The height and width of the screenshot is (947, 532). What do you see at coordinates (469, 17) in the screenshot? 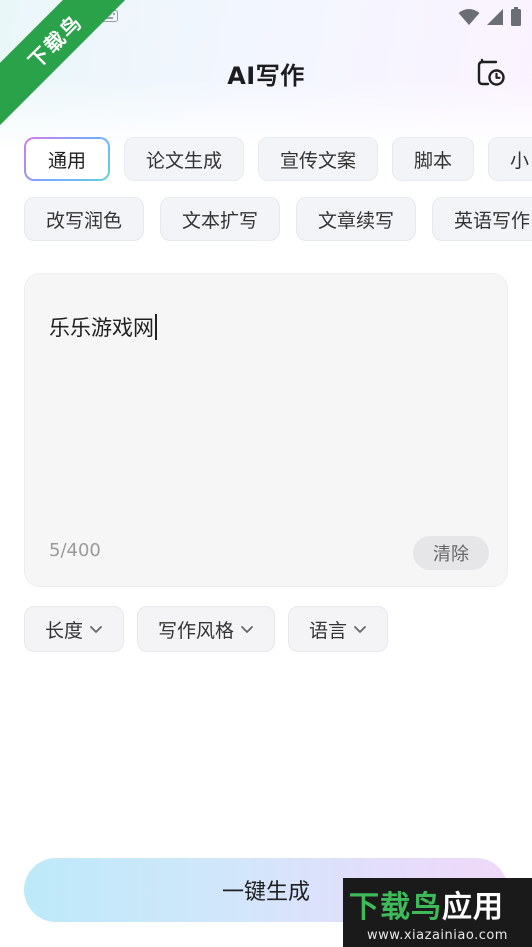
I see `wifi-icon` at bounding box center [469, 17].